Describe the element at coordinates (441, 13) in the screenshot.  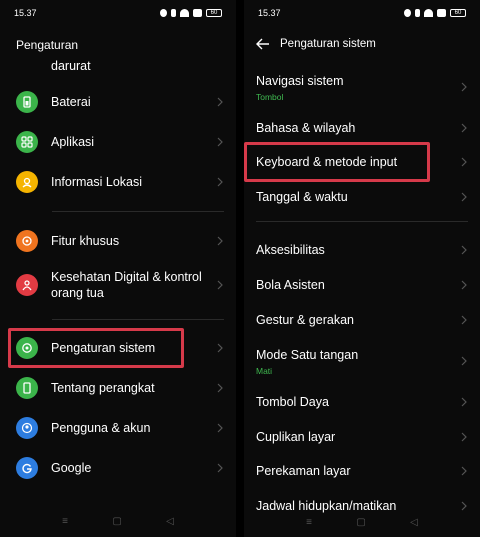
I see `signal-icon` at that location.